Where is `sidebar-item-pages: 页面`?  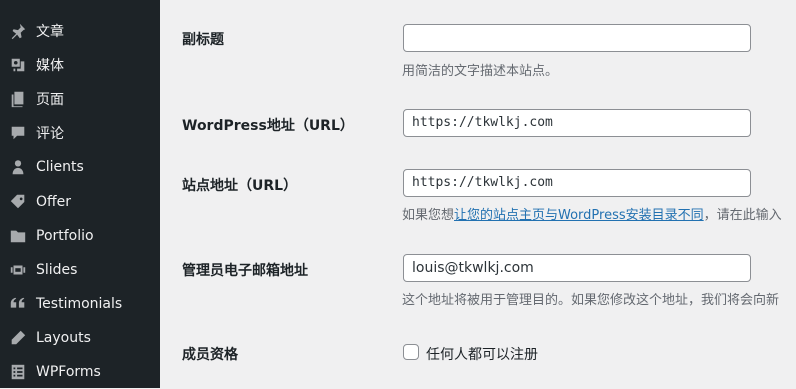
sidebar-item-pages: 页面 is located at coordinates (80, 99).